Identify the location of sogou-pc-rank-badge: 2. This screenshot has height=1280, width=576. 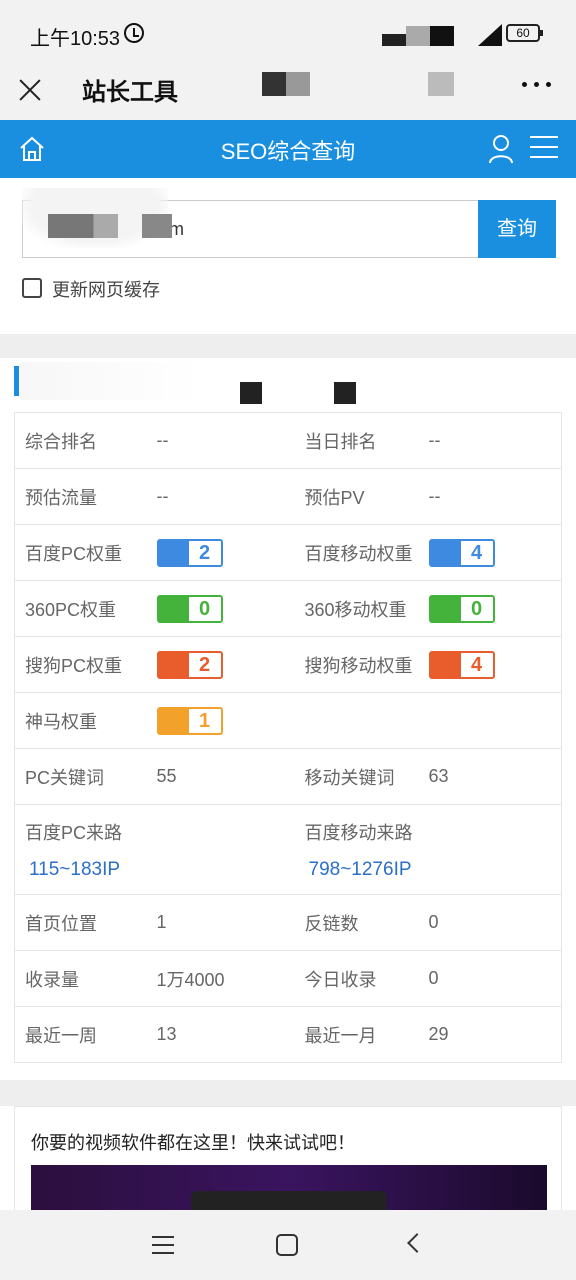
(189, 664).